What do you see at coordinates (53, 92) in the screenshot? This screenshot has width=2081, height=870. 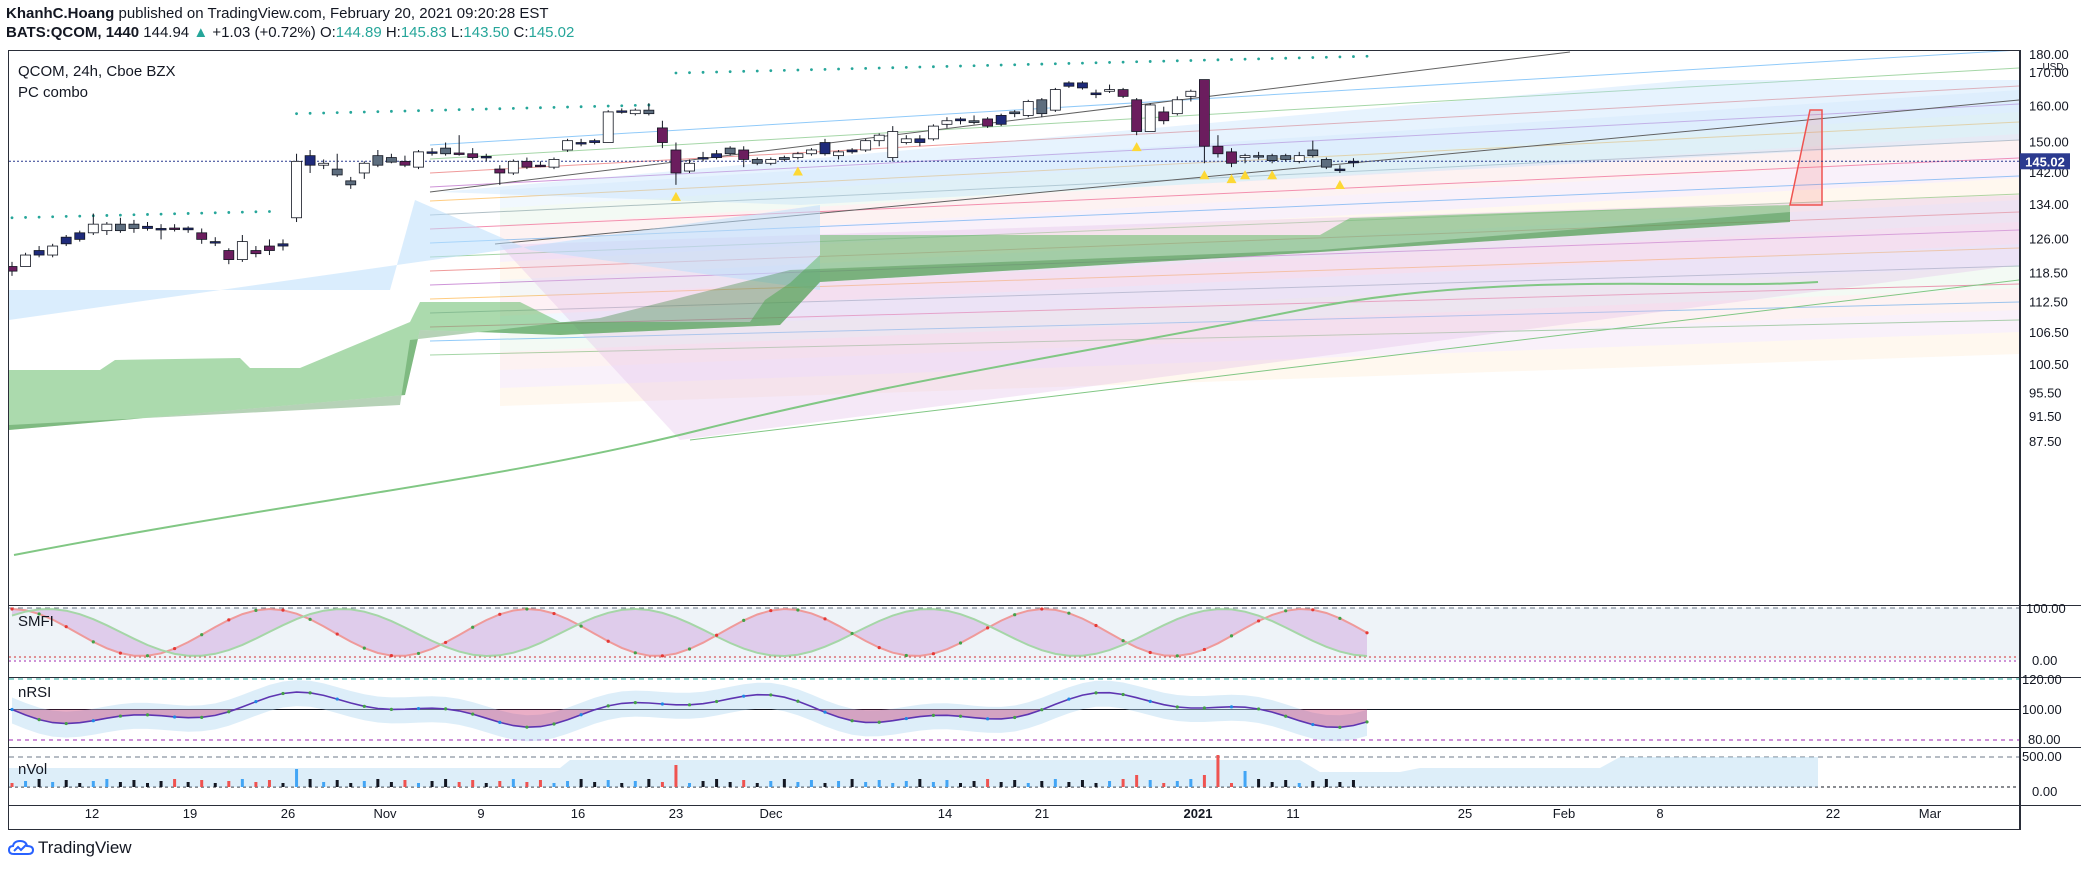 I see `indicator-name: PC combo` at bounding box center [53, 92].